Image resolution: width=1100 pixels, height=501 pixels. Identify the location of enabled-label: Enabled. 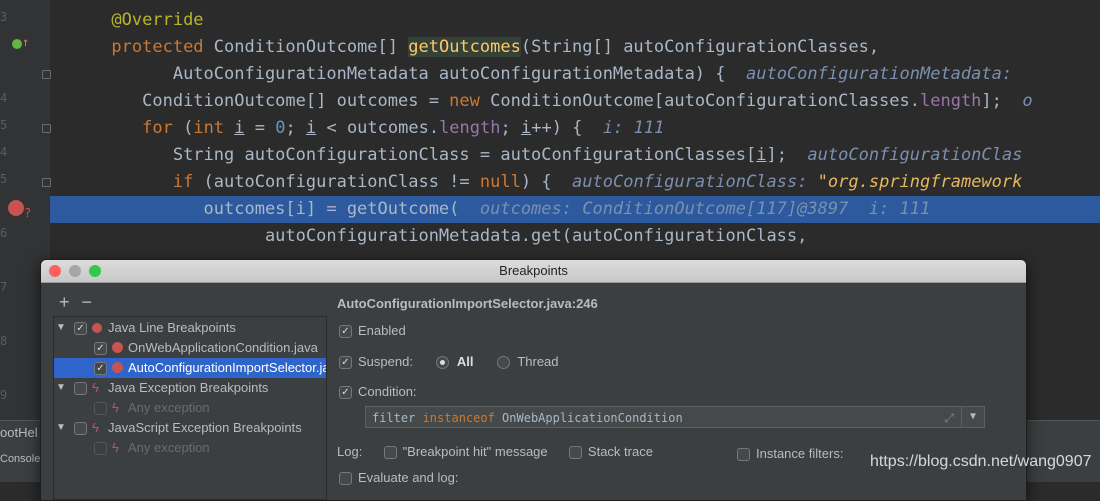
(382, 330).